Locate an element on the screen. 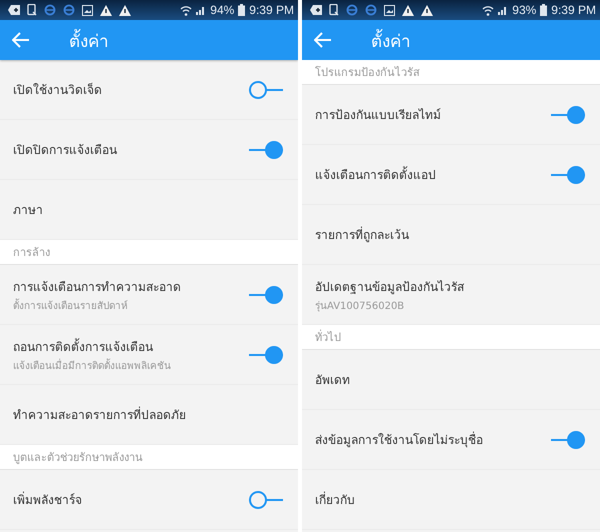  row-subtitle: แจ้งเตือนเมื่อมีการติดตั้งแอพพลิเคชัน is located at coordinates (92, 365).